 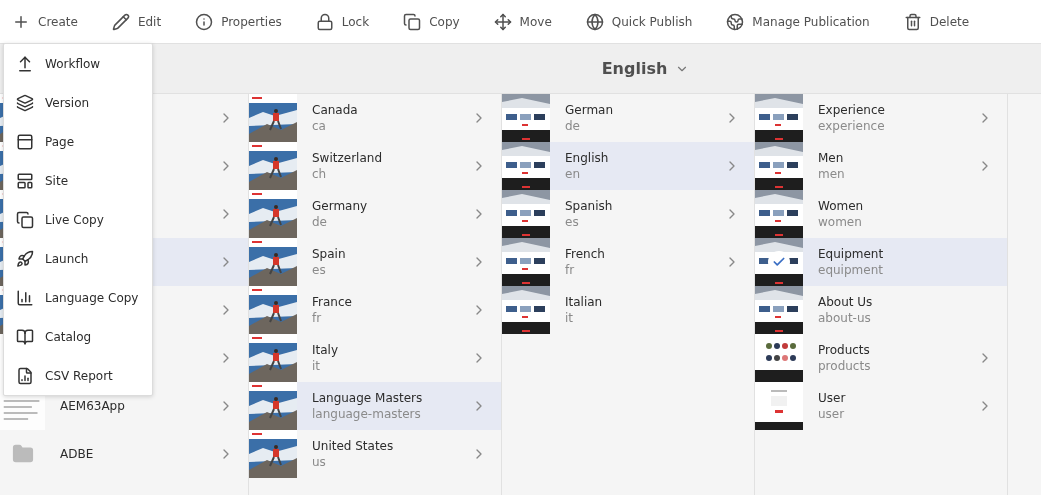 What do you see at coordinates (851, 126) in the screenshot?
I see `page-name: experience` at bounding box center [851, 126].